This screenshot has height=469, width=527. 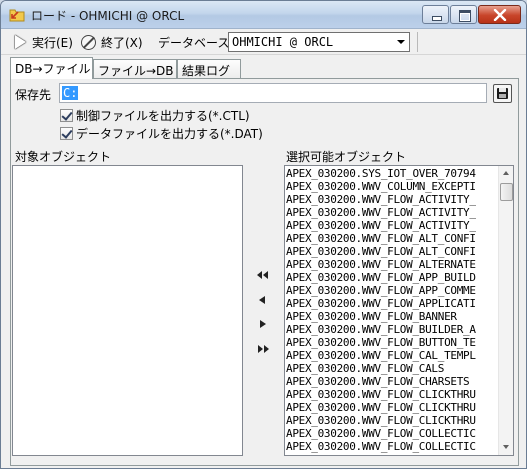 I want to click on save-destination-label: 保存先, so click(x=33, y=95).